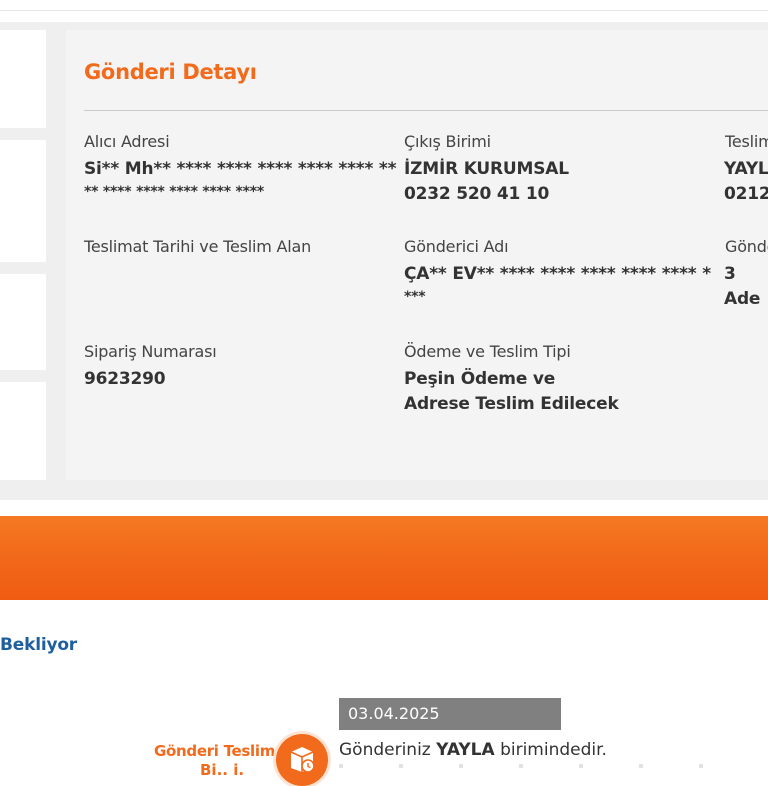  I want to click on sender-name-value-line2: ***, so click(415, 297).